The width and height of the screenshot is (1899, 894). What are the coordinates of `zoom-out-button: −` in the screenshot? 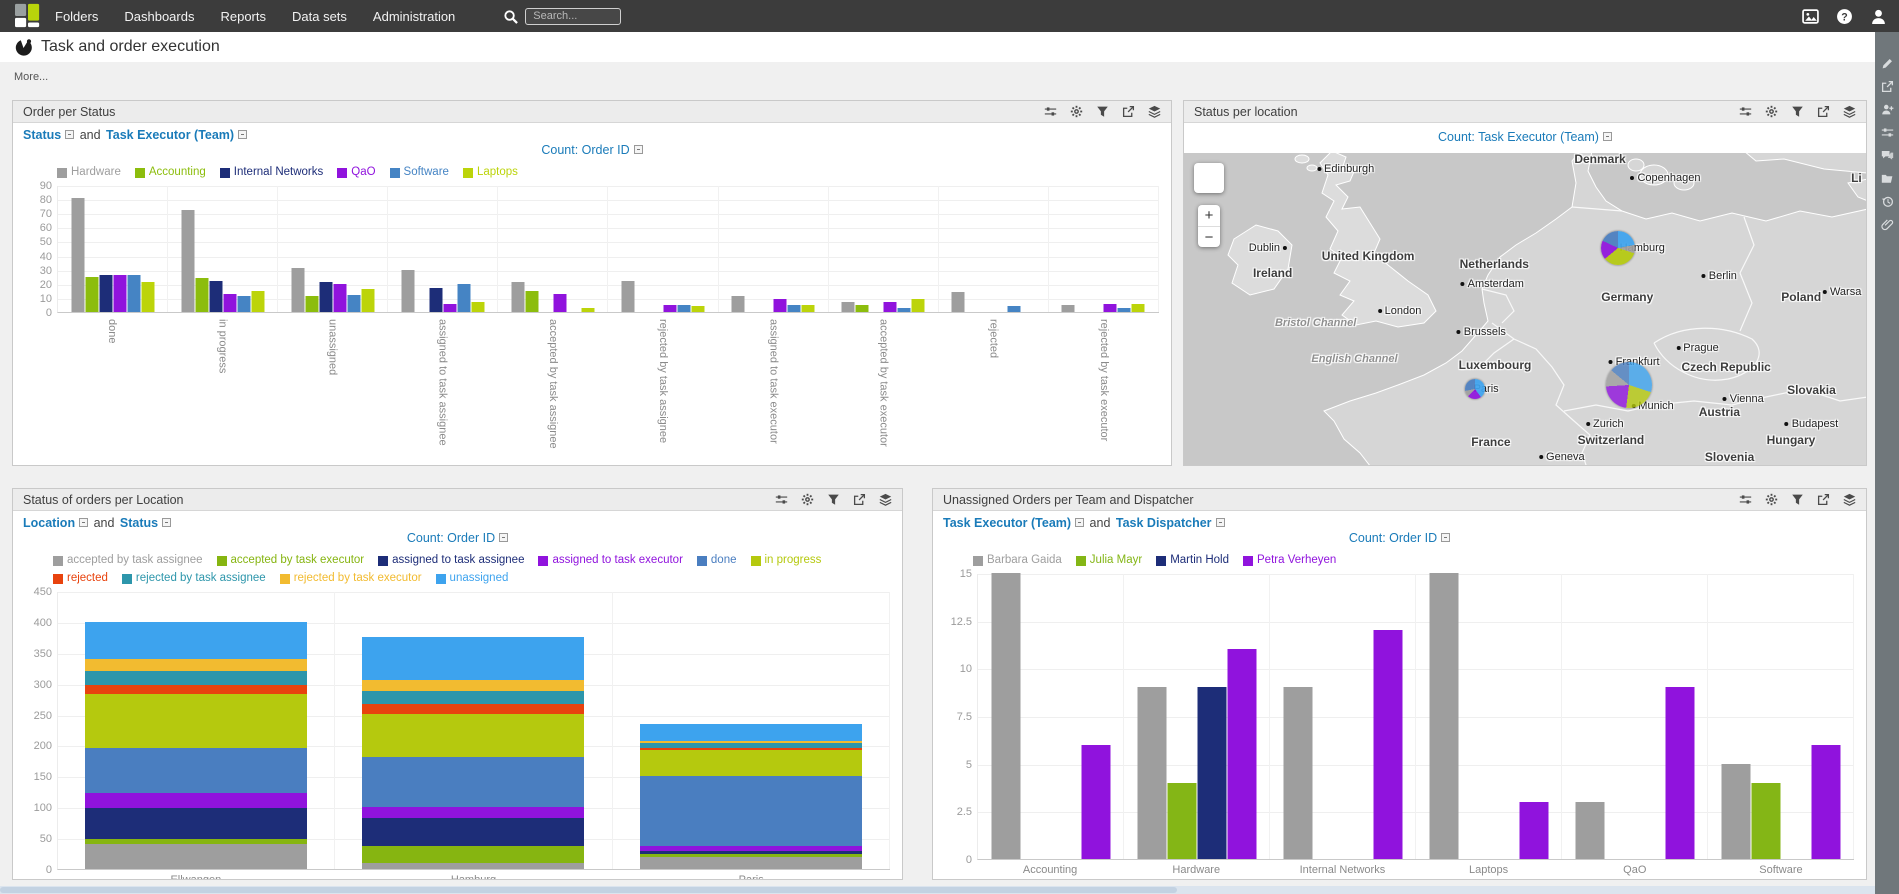 It's located at (1209, 236).